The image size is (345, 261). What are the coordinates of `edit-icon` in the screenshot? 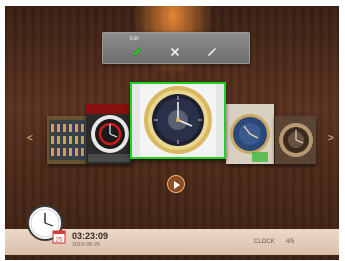 It's located at (137, 51).